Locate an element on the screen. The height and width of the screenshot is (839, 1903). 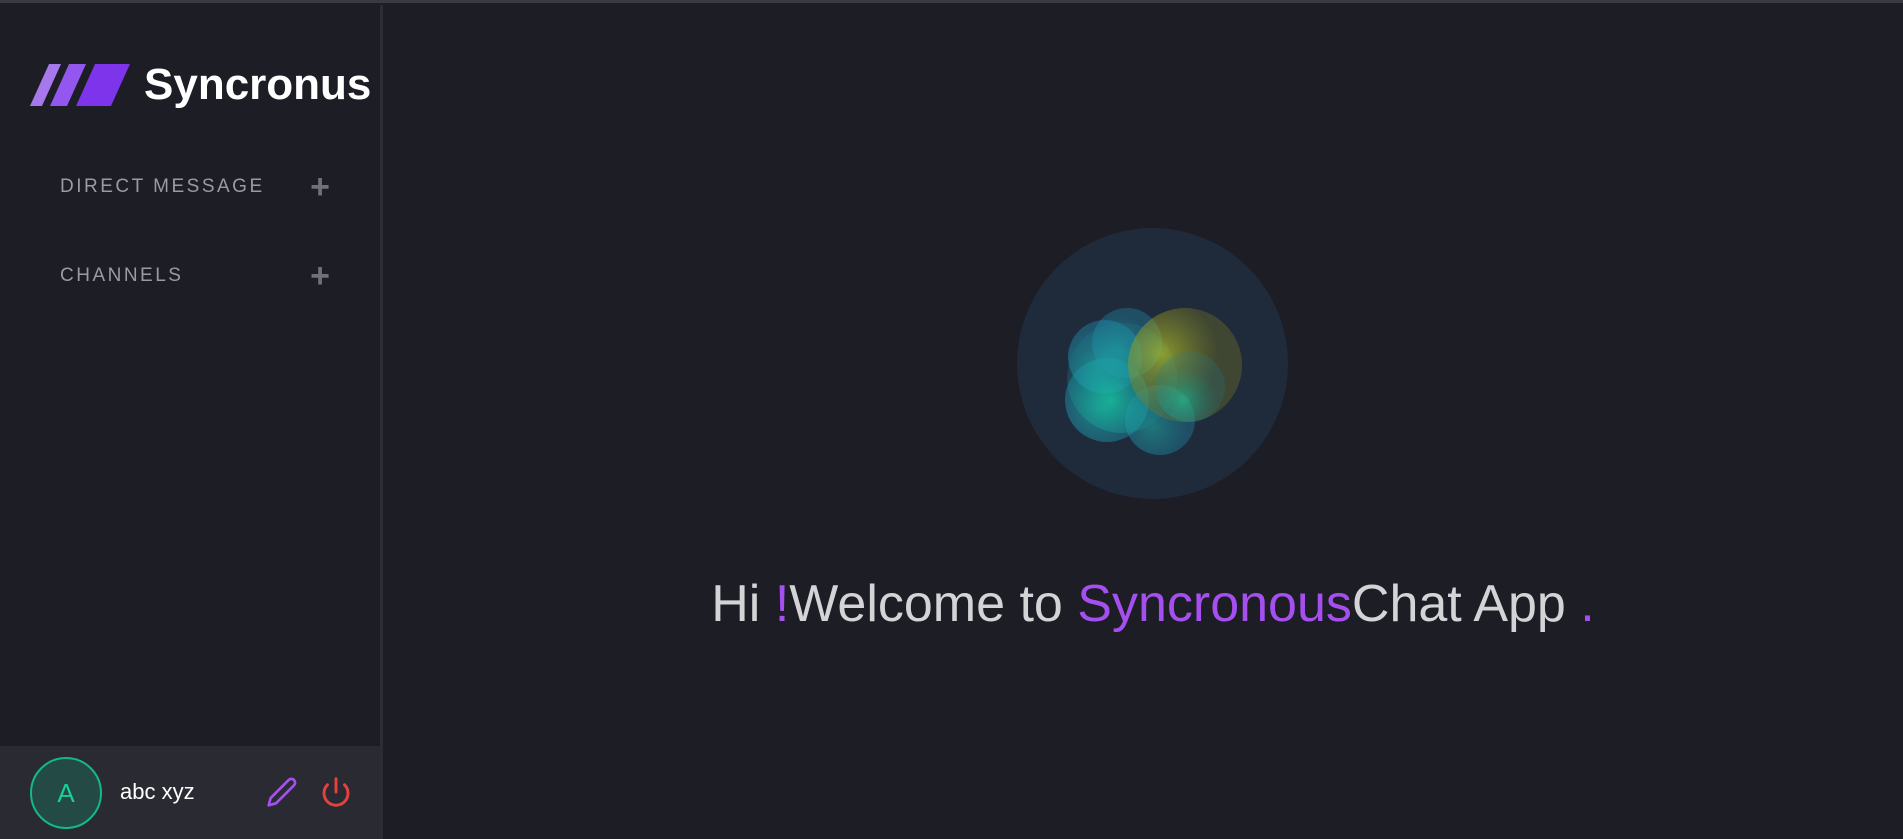
direct-message-section: DIRECT MESSAGE + is located at coordinates (195, 187).